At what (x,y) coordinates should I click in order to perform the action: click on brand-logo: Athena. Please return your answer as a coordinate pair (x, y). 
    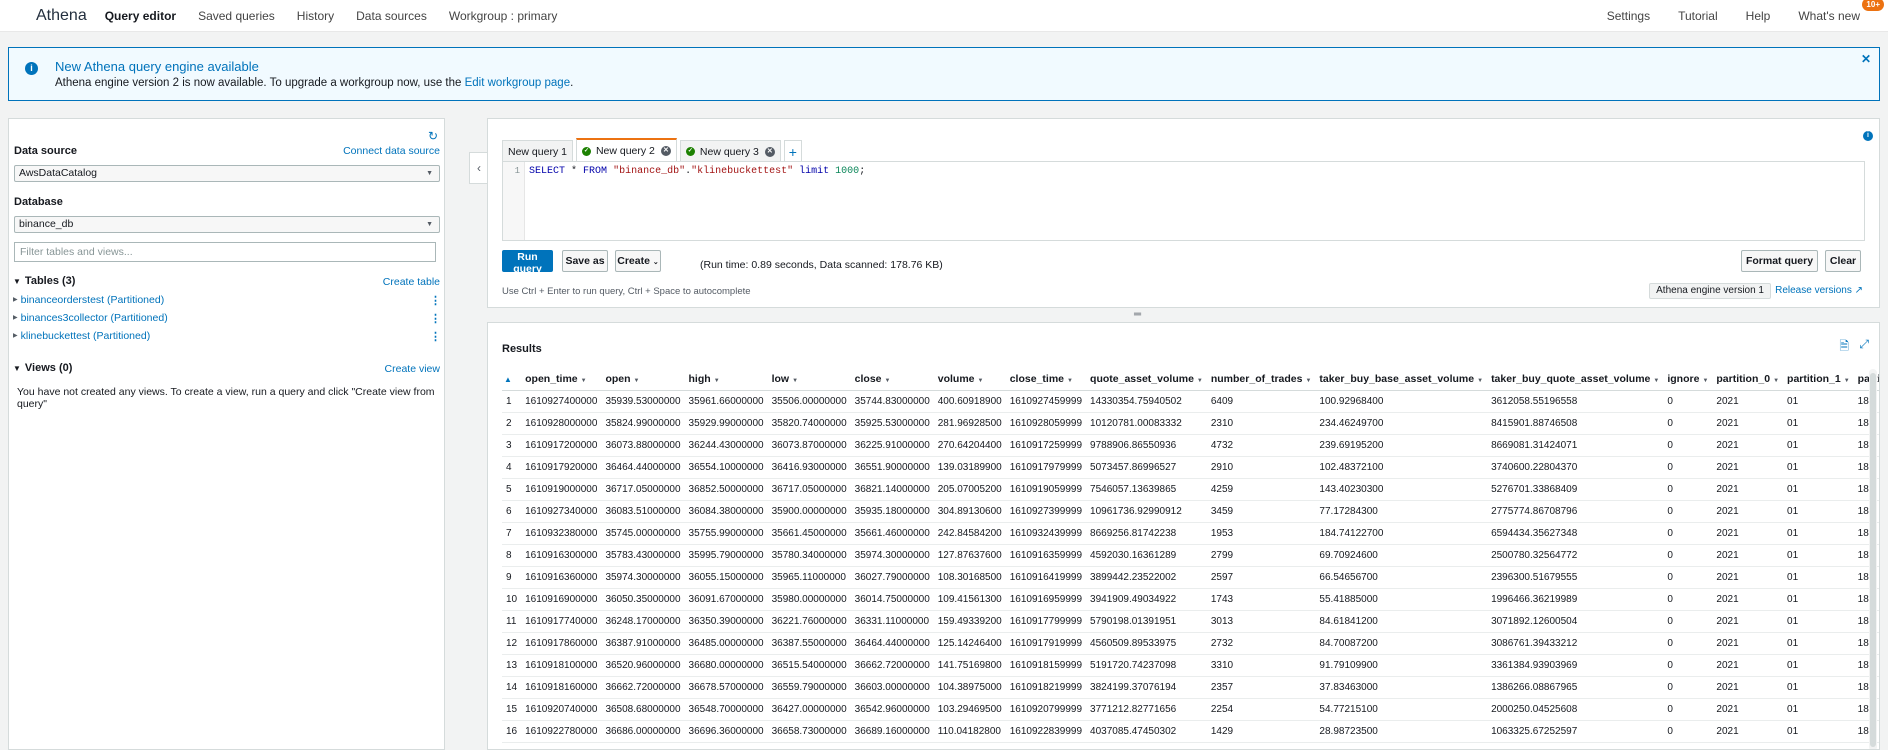
    Looking at the image, I should click on (61, 16).